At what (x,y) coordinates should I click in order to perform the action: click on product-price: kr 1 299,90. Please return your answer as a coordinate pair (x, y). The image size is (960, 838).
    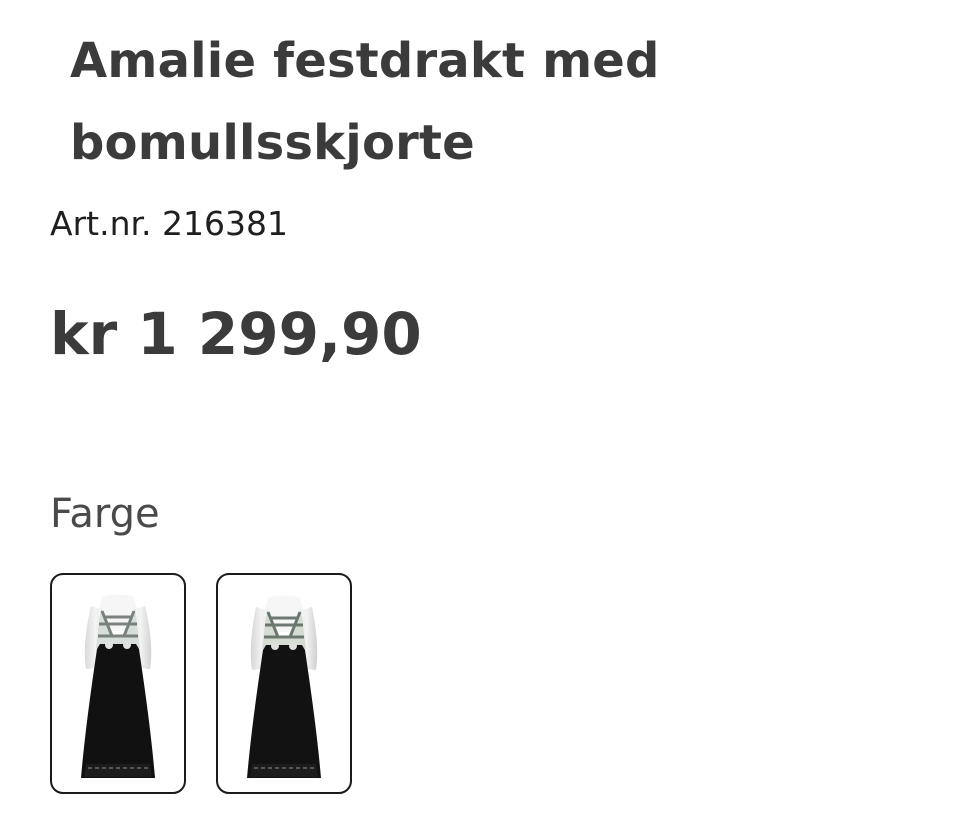
    Looking at the image, I should click on (236, 334).